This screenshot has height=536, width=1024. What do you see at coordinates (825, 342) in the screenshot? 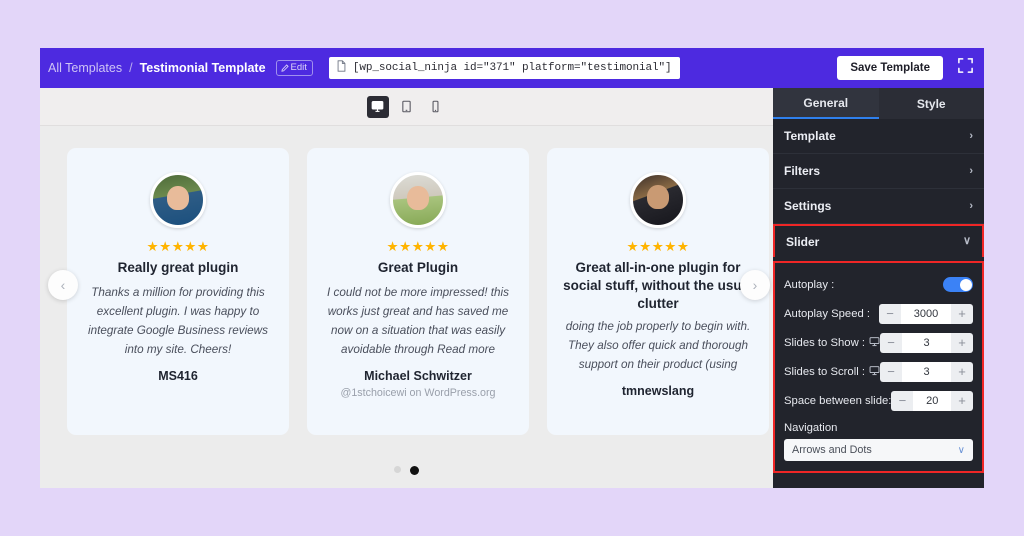
I see `label-text: Slides to Show :` at bounding box center [825, 342].